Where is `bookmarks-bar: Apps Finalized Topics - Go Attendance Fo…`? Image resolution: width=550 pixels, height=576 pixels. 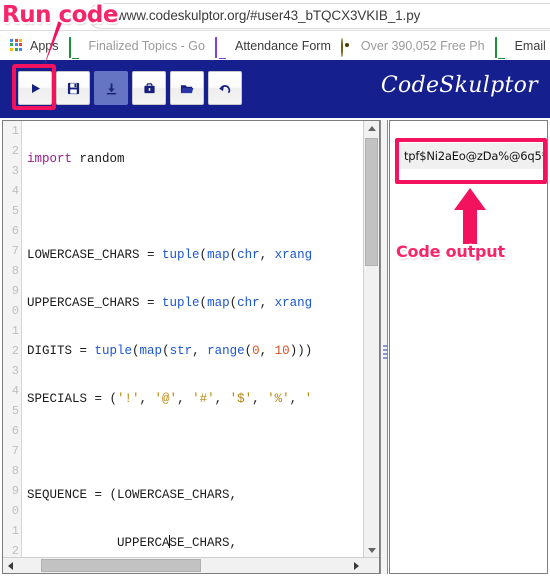 bookmarks-bar: Apps Finalized Topics - Go Attendance Fo… is located at coordinates (275, 45).